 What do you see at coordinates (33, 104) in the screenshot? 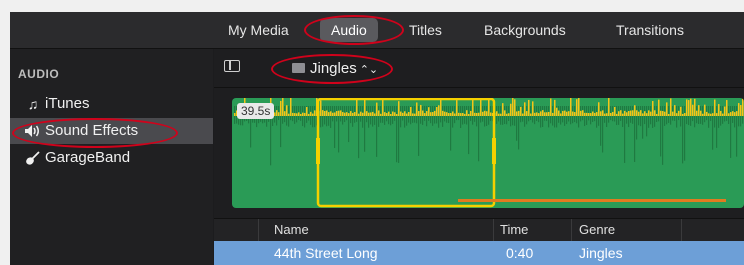
I see `music-note-icon: ♫` at bounding box center [33, 104].